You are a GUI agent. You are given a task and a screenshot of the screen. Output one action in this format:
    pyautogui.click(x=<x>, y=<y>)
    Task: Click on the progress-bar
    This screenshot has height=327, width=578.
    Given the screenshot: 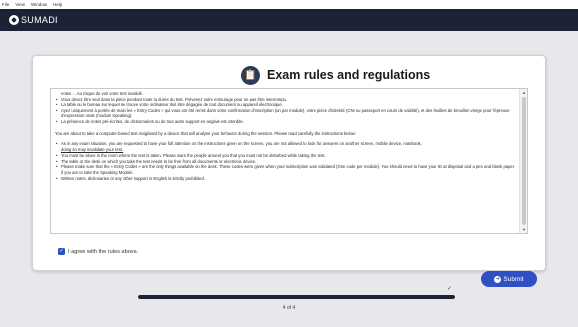 What is the action you would take?
    pyautogui.click(x=296, y=297)
    